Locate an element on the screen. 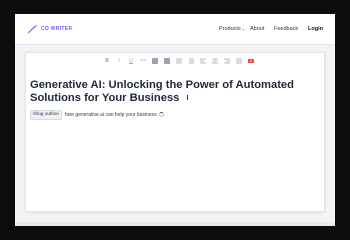 Image resolution: width=350 pixels, height=240 pixels. login-link: Login is located at coordinates (315, 29).